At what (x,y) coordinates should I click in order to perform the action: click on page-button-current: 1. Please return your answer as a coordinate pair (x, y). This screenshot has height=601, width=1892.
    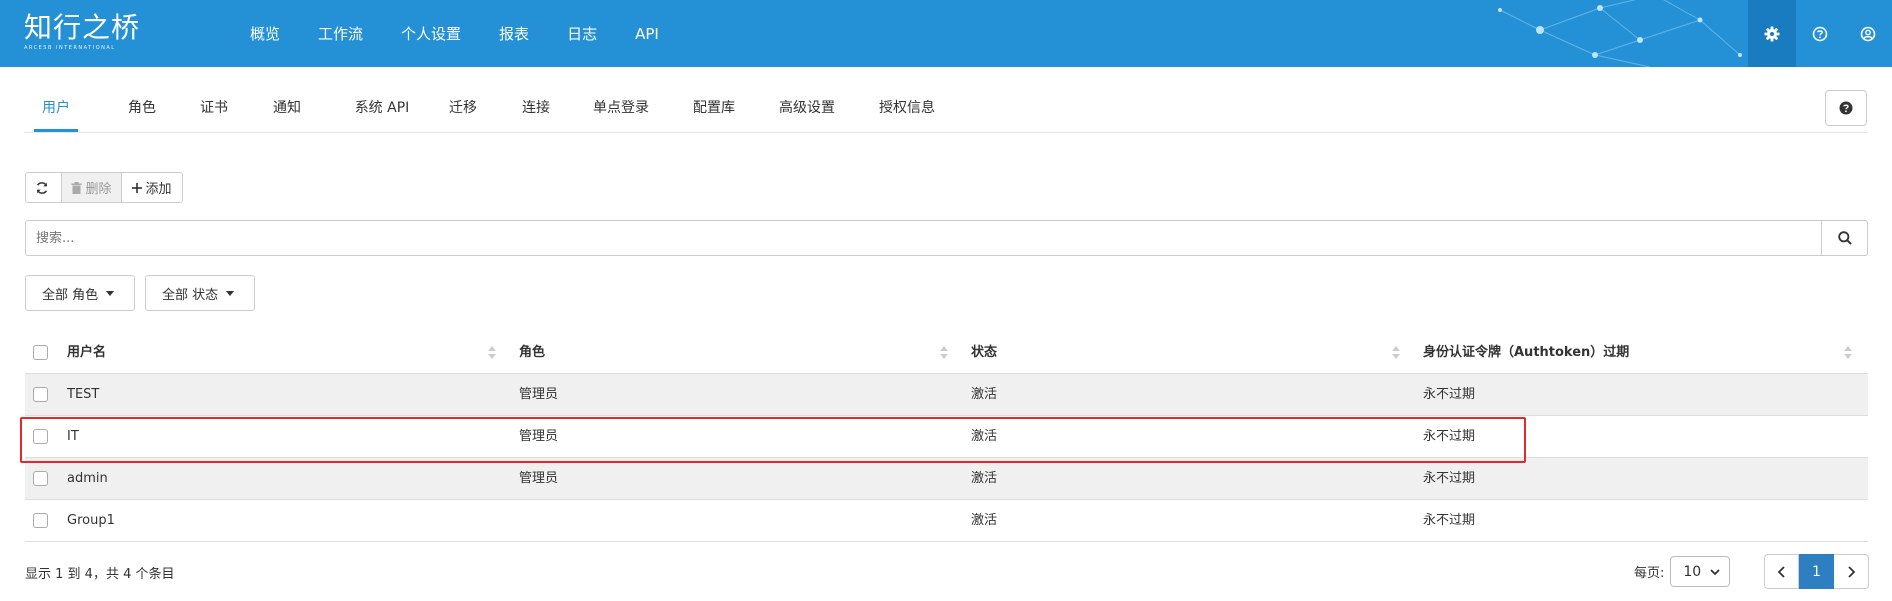
    Looking at the image, I should click on (1816, 571).